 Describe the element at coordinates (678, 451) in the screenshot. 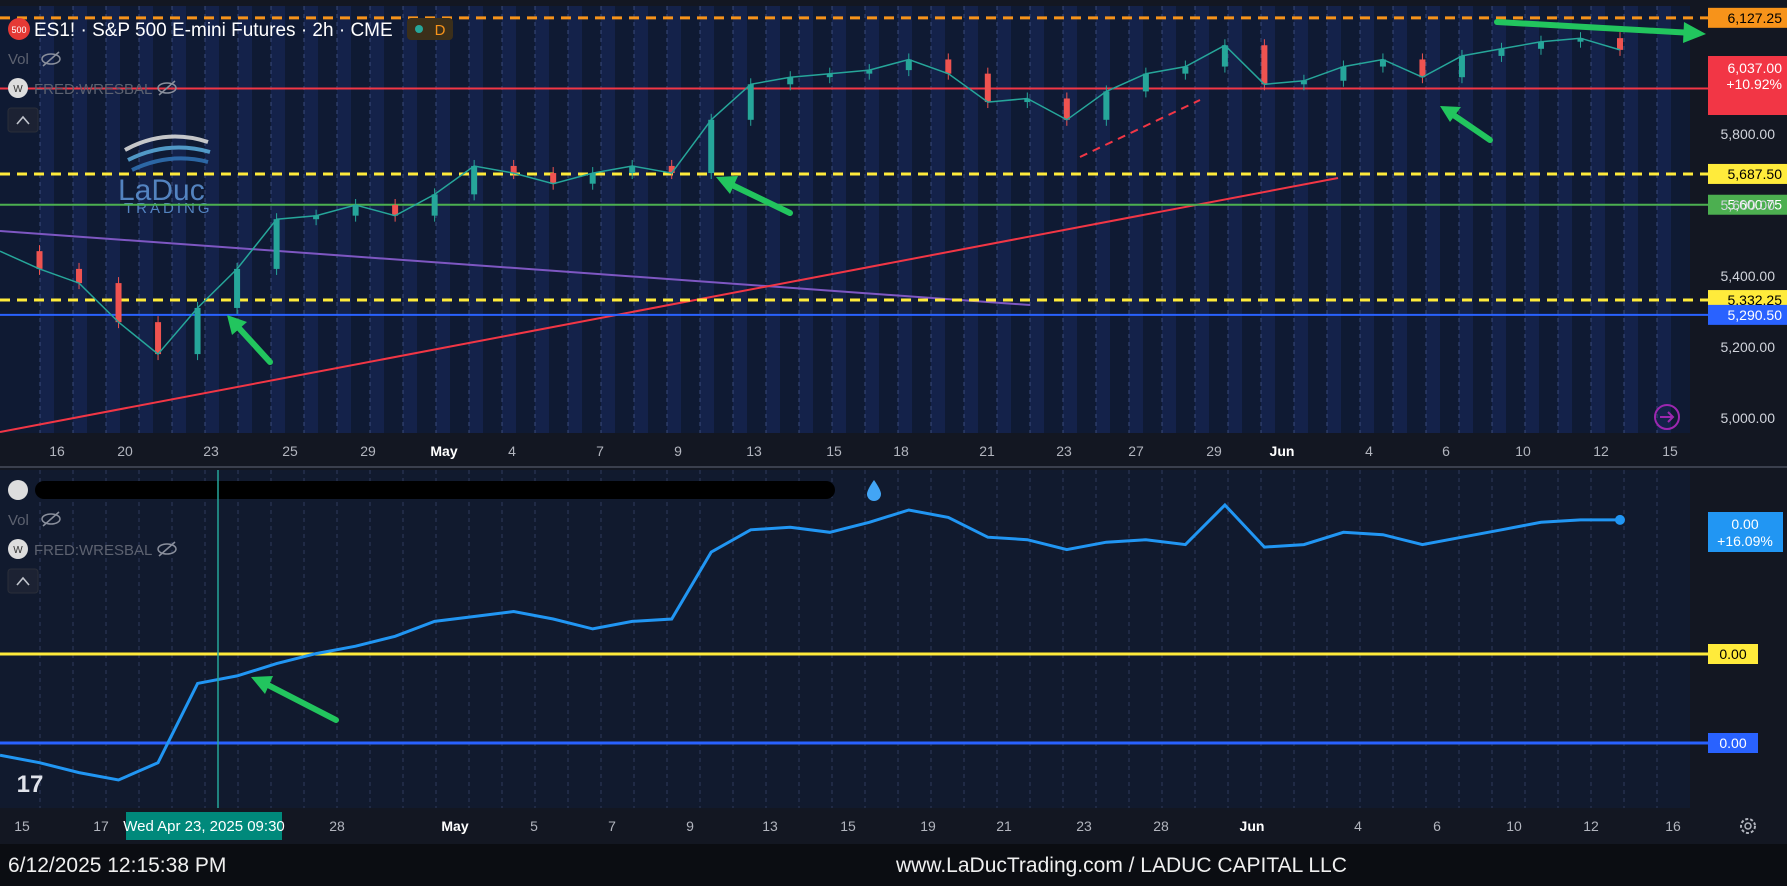

I see `time-tick: 9` at that location.